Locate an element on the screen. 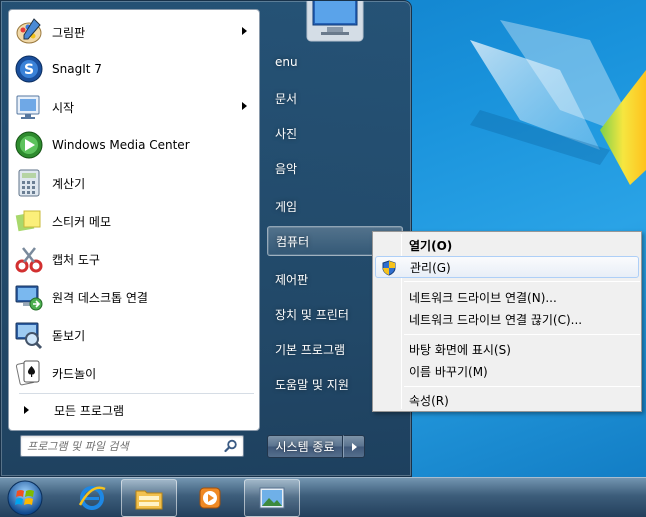 Image resolution: width=646 pixels, height=517 pixels. svg-text: S is located at coordinates (29, 70).